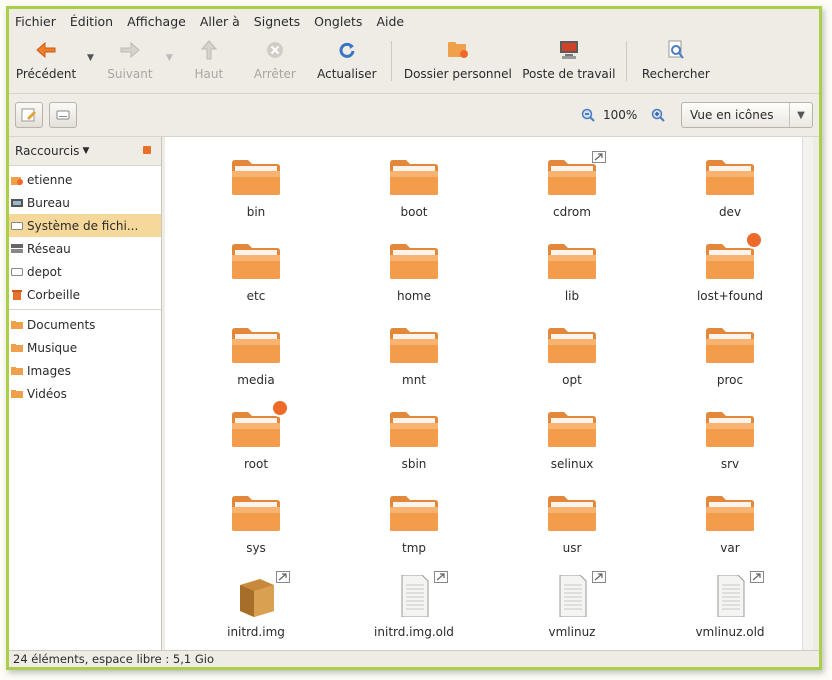 The height and width of the screenshot is (680, 832). I want to click on file-item: lost+found, so click(730, 275).